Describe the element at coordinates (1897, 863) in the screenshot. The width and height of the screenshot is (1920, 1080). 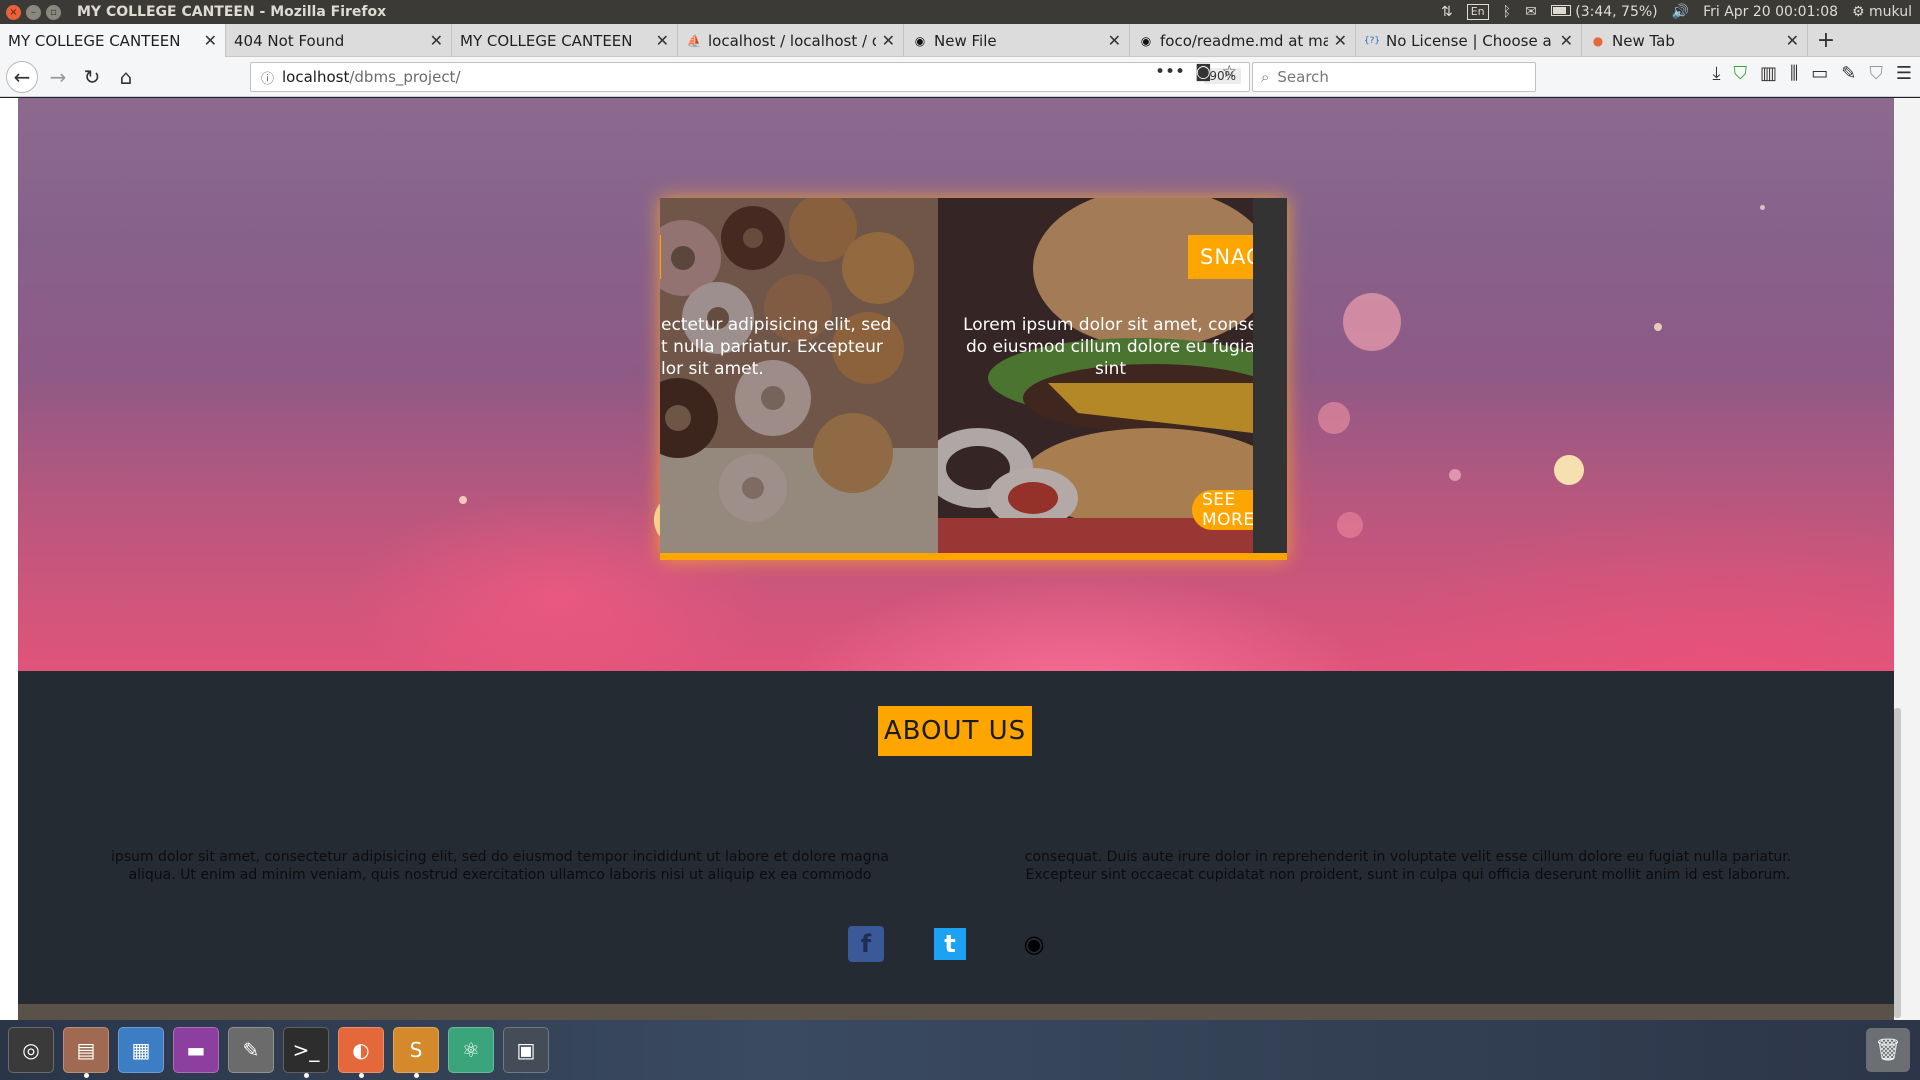
I see `page-scrollbar-thumb` at that location.